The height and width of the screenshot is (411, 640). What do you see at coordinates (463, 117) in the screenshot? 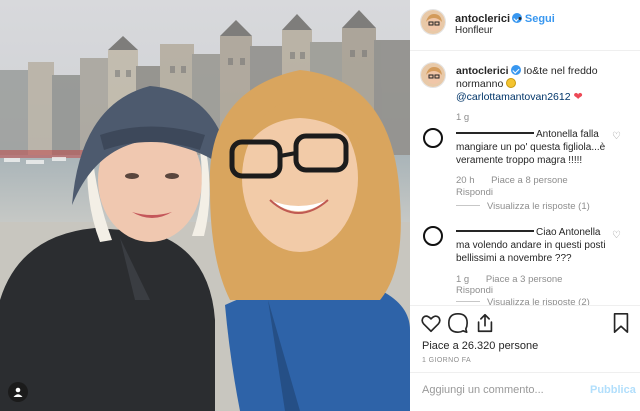
I see `caption-age: 1 g` at bounding box center [463, 117].